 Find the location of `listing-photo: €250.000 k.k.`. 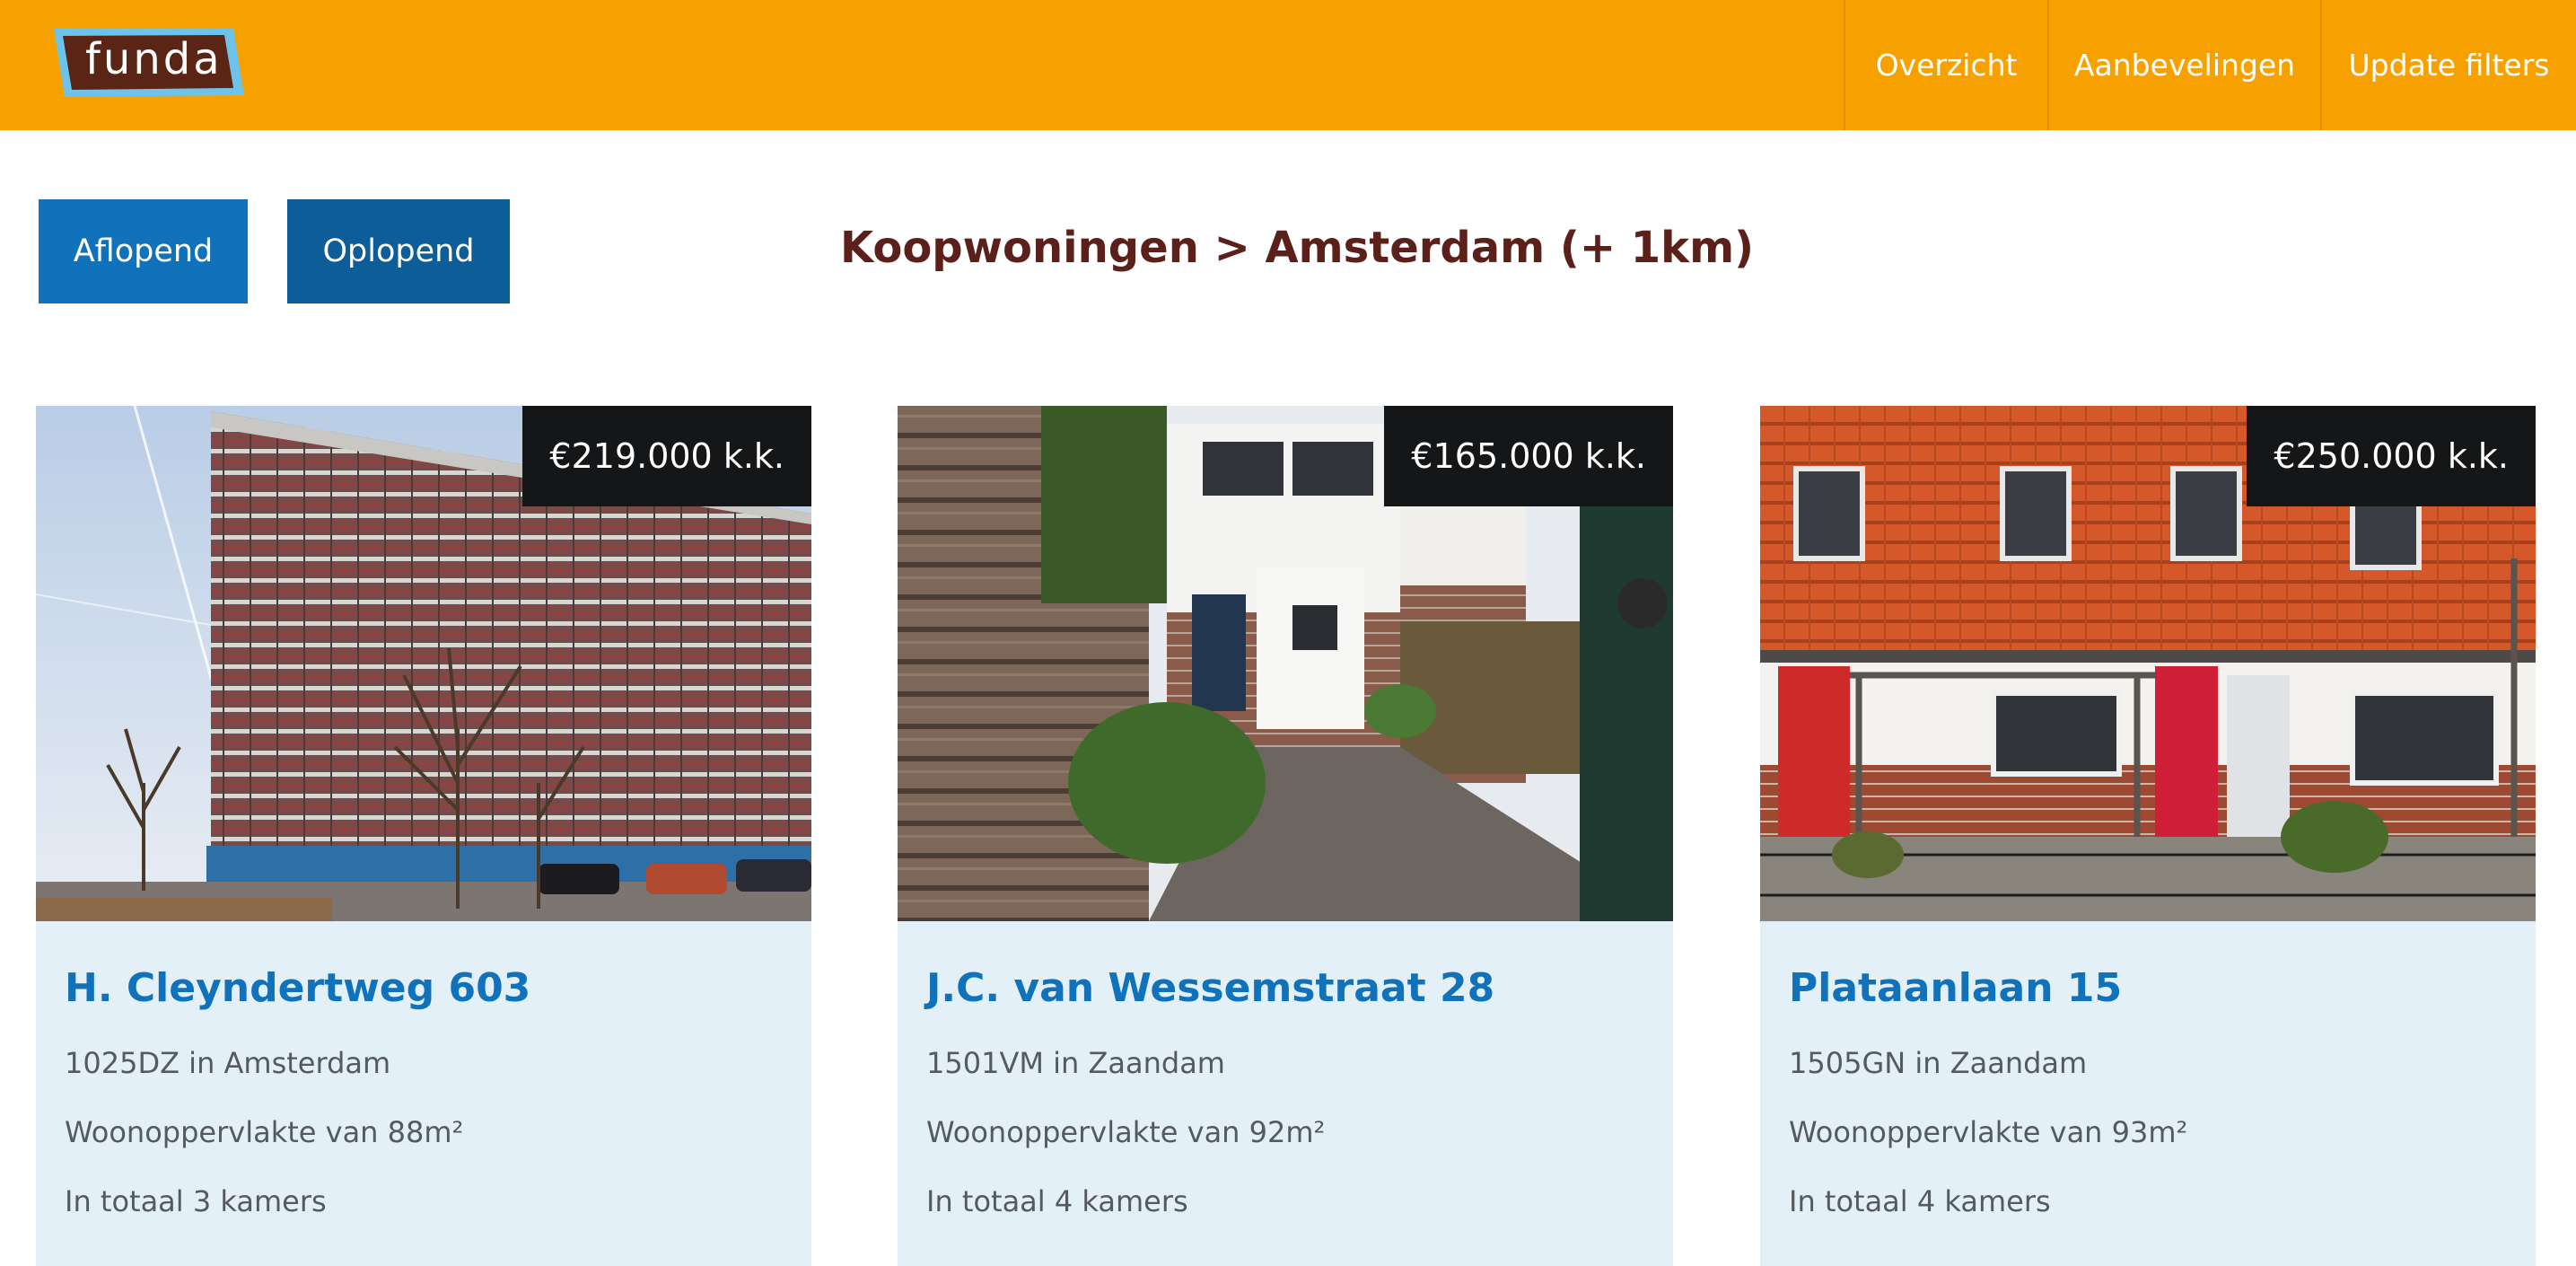

listing-photo: €250.000 k.k. is located at coordinates (2148, 663).